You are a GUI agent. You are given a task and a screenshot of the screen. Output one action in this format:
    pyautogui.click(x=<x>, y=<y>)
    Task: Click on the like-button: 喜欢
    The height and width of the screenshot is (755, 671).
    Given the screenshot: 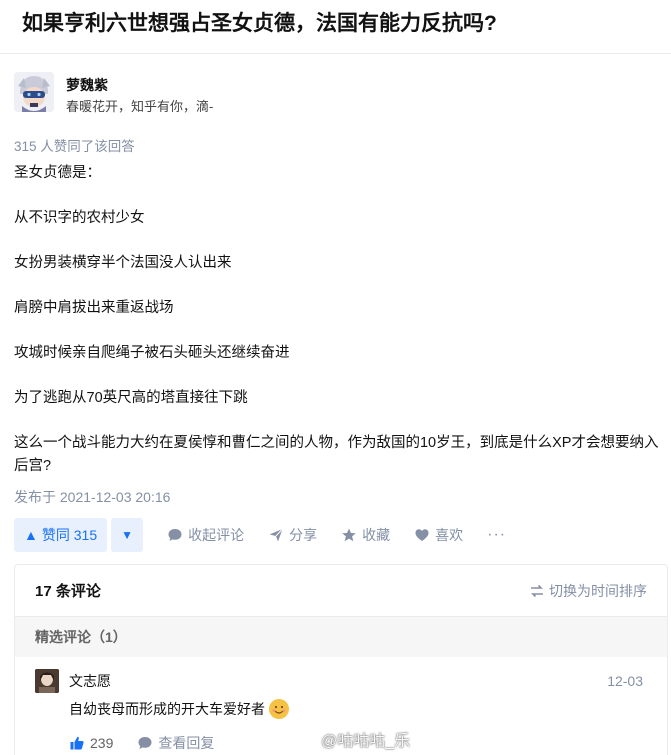 What is the action you would take?
    pyautogui.click(x=438, y=535)
    